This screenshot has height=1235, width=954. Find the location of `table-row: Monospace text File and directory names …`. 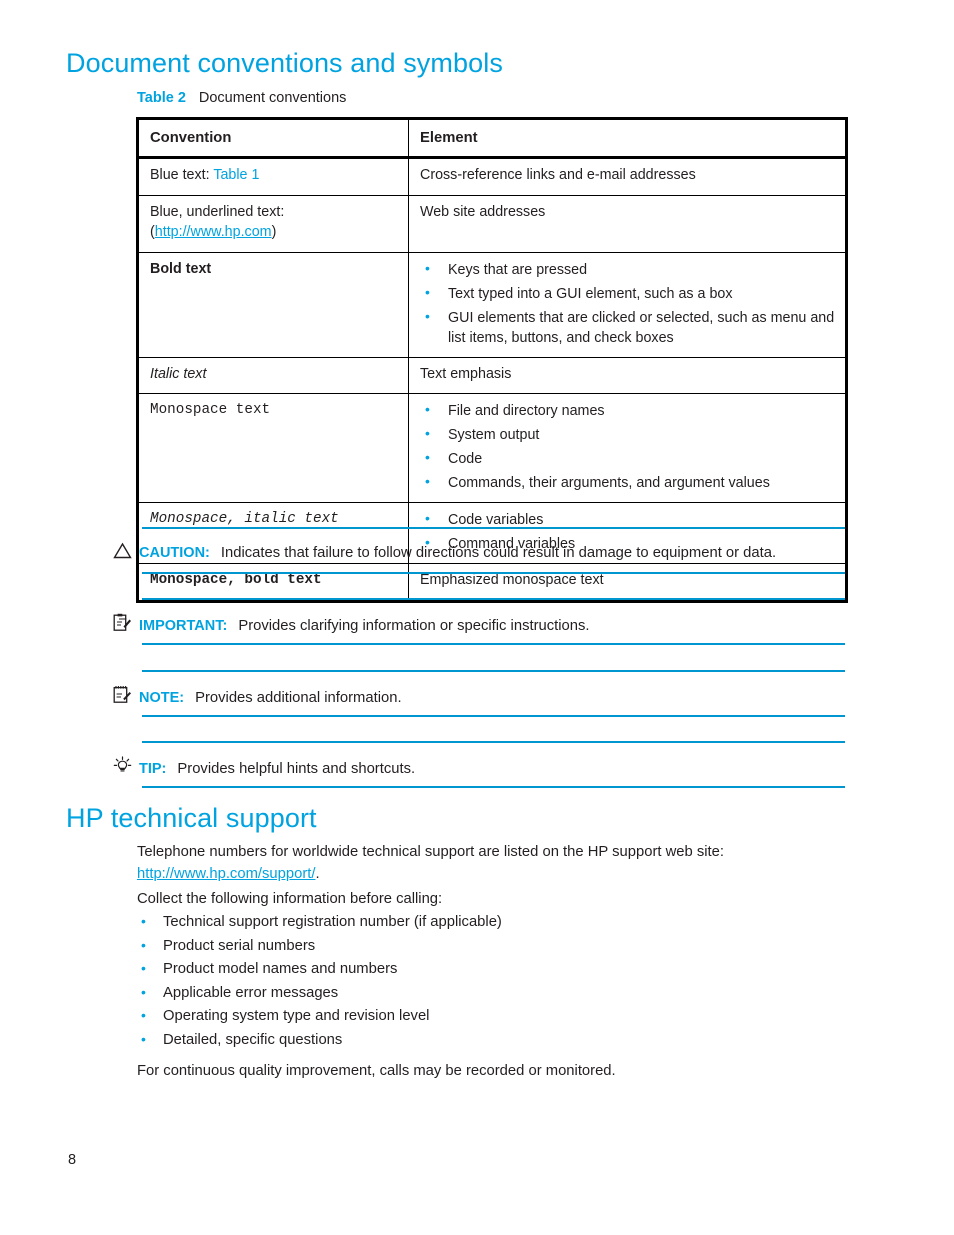

table-row: Monospace text File and directory names … is located at coordinates (492, 448).